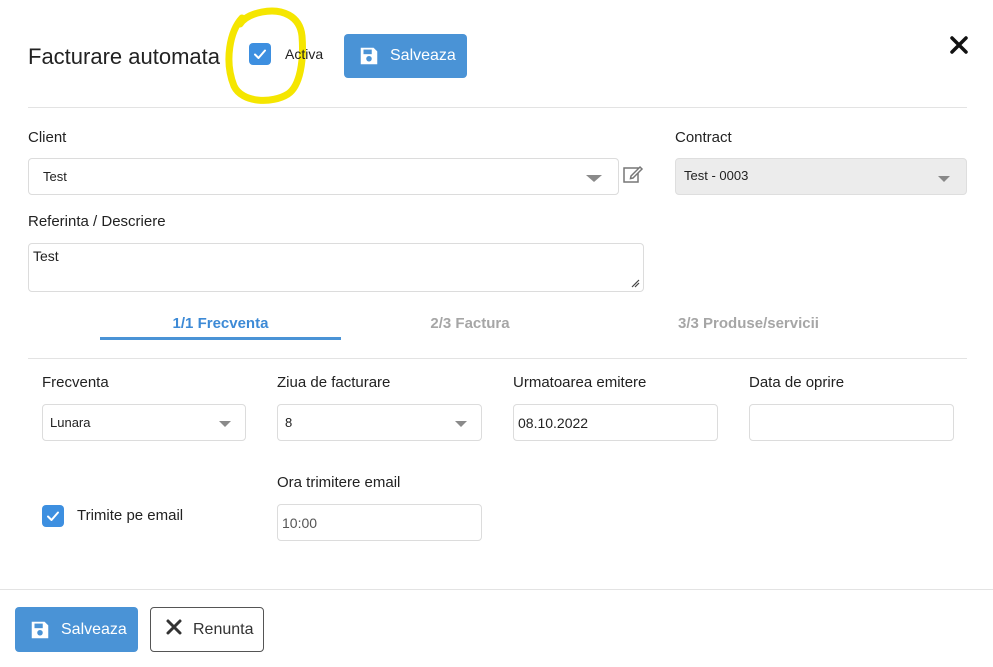 This screenshot has height=667, width=993. I want to click on contract-select: Test - 0003, so click(821, 176).